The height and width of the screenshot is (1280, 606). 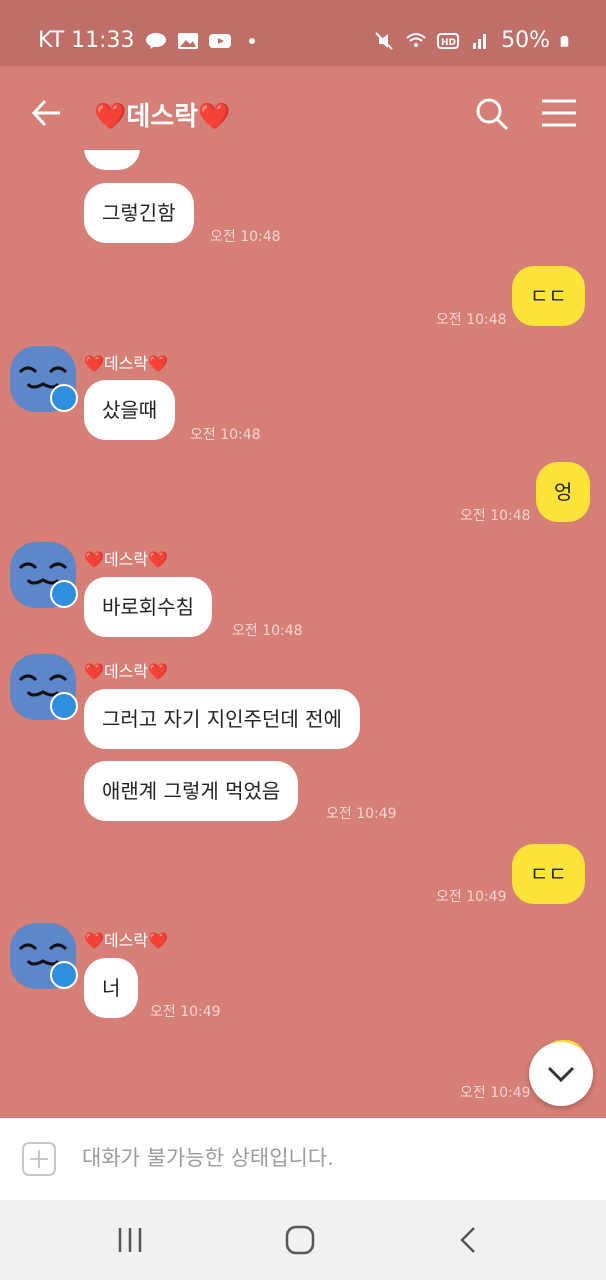 I want to click on clipped-message-bubble, so click(x=112, y=160).